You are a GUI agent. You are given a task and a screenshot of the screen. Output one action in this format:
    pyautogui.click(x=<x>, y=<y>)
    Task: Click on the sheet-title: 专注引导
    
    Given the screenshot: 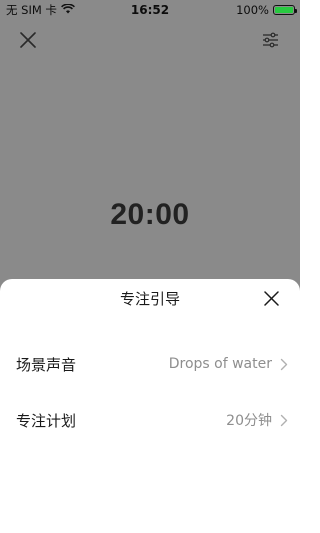 What is the action you would take?
    pyautogui.click(x=149, y=298)
    